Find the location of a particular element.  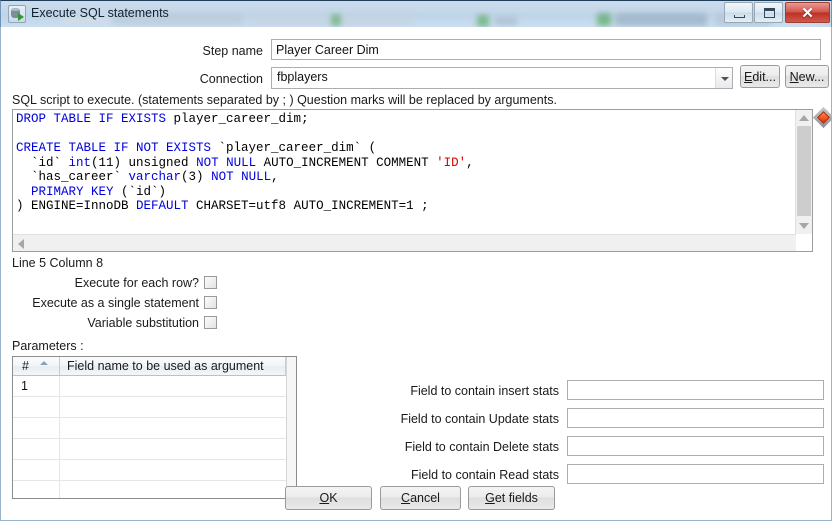

execute-for-each-row-checkbox is located at coordinates (210, 282).